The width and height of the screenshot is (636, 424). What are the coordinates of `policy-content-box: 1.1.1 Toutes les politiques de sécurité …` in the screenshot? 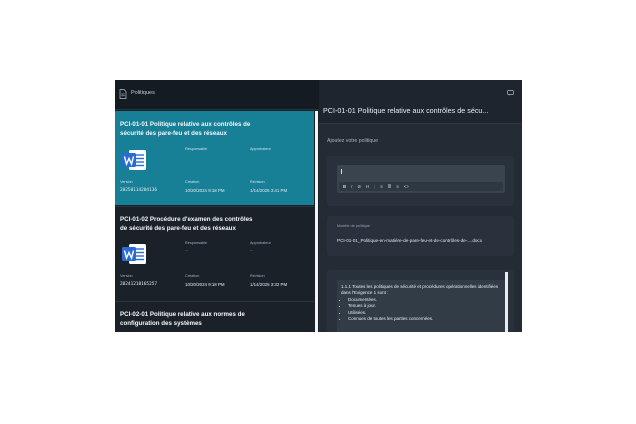 It's located at (420, 301).